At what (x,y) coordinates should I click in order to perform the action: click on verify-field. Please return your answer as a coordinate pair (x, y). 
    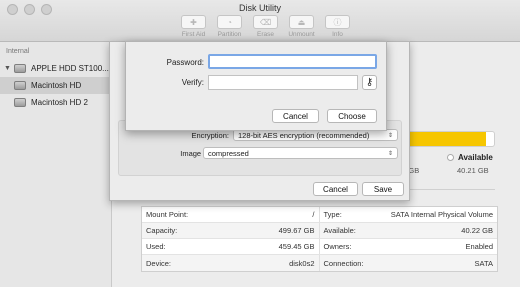
    Looking at the image, I should click on (283, 82).